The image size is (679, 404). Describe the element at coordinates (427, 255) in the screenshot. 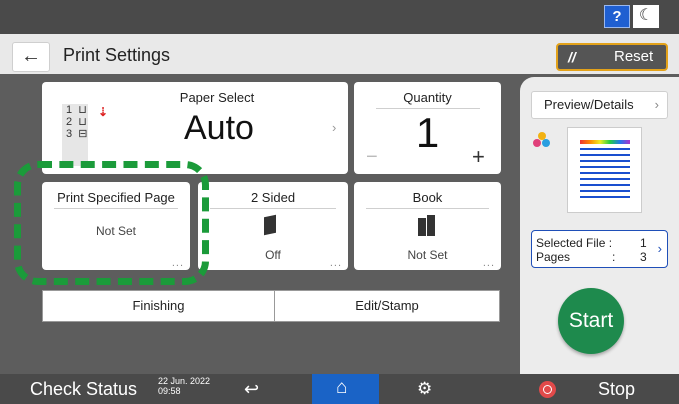

I see `book-value: Not Set` at that location.